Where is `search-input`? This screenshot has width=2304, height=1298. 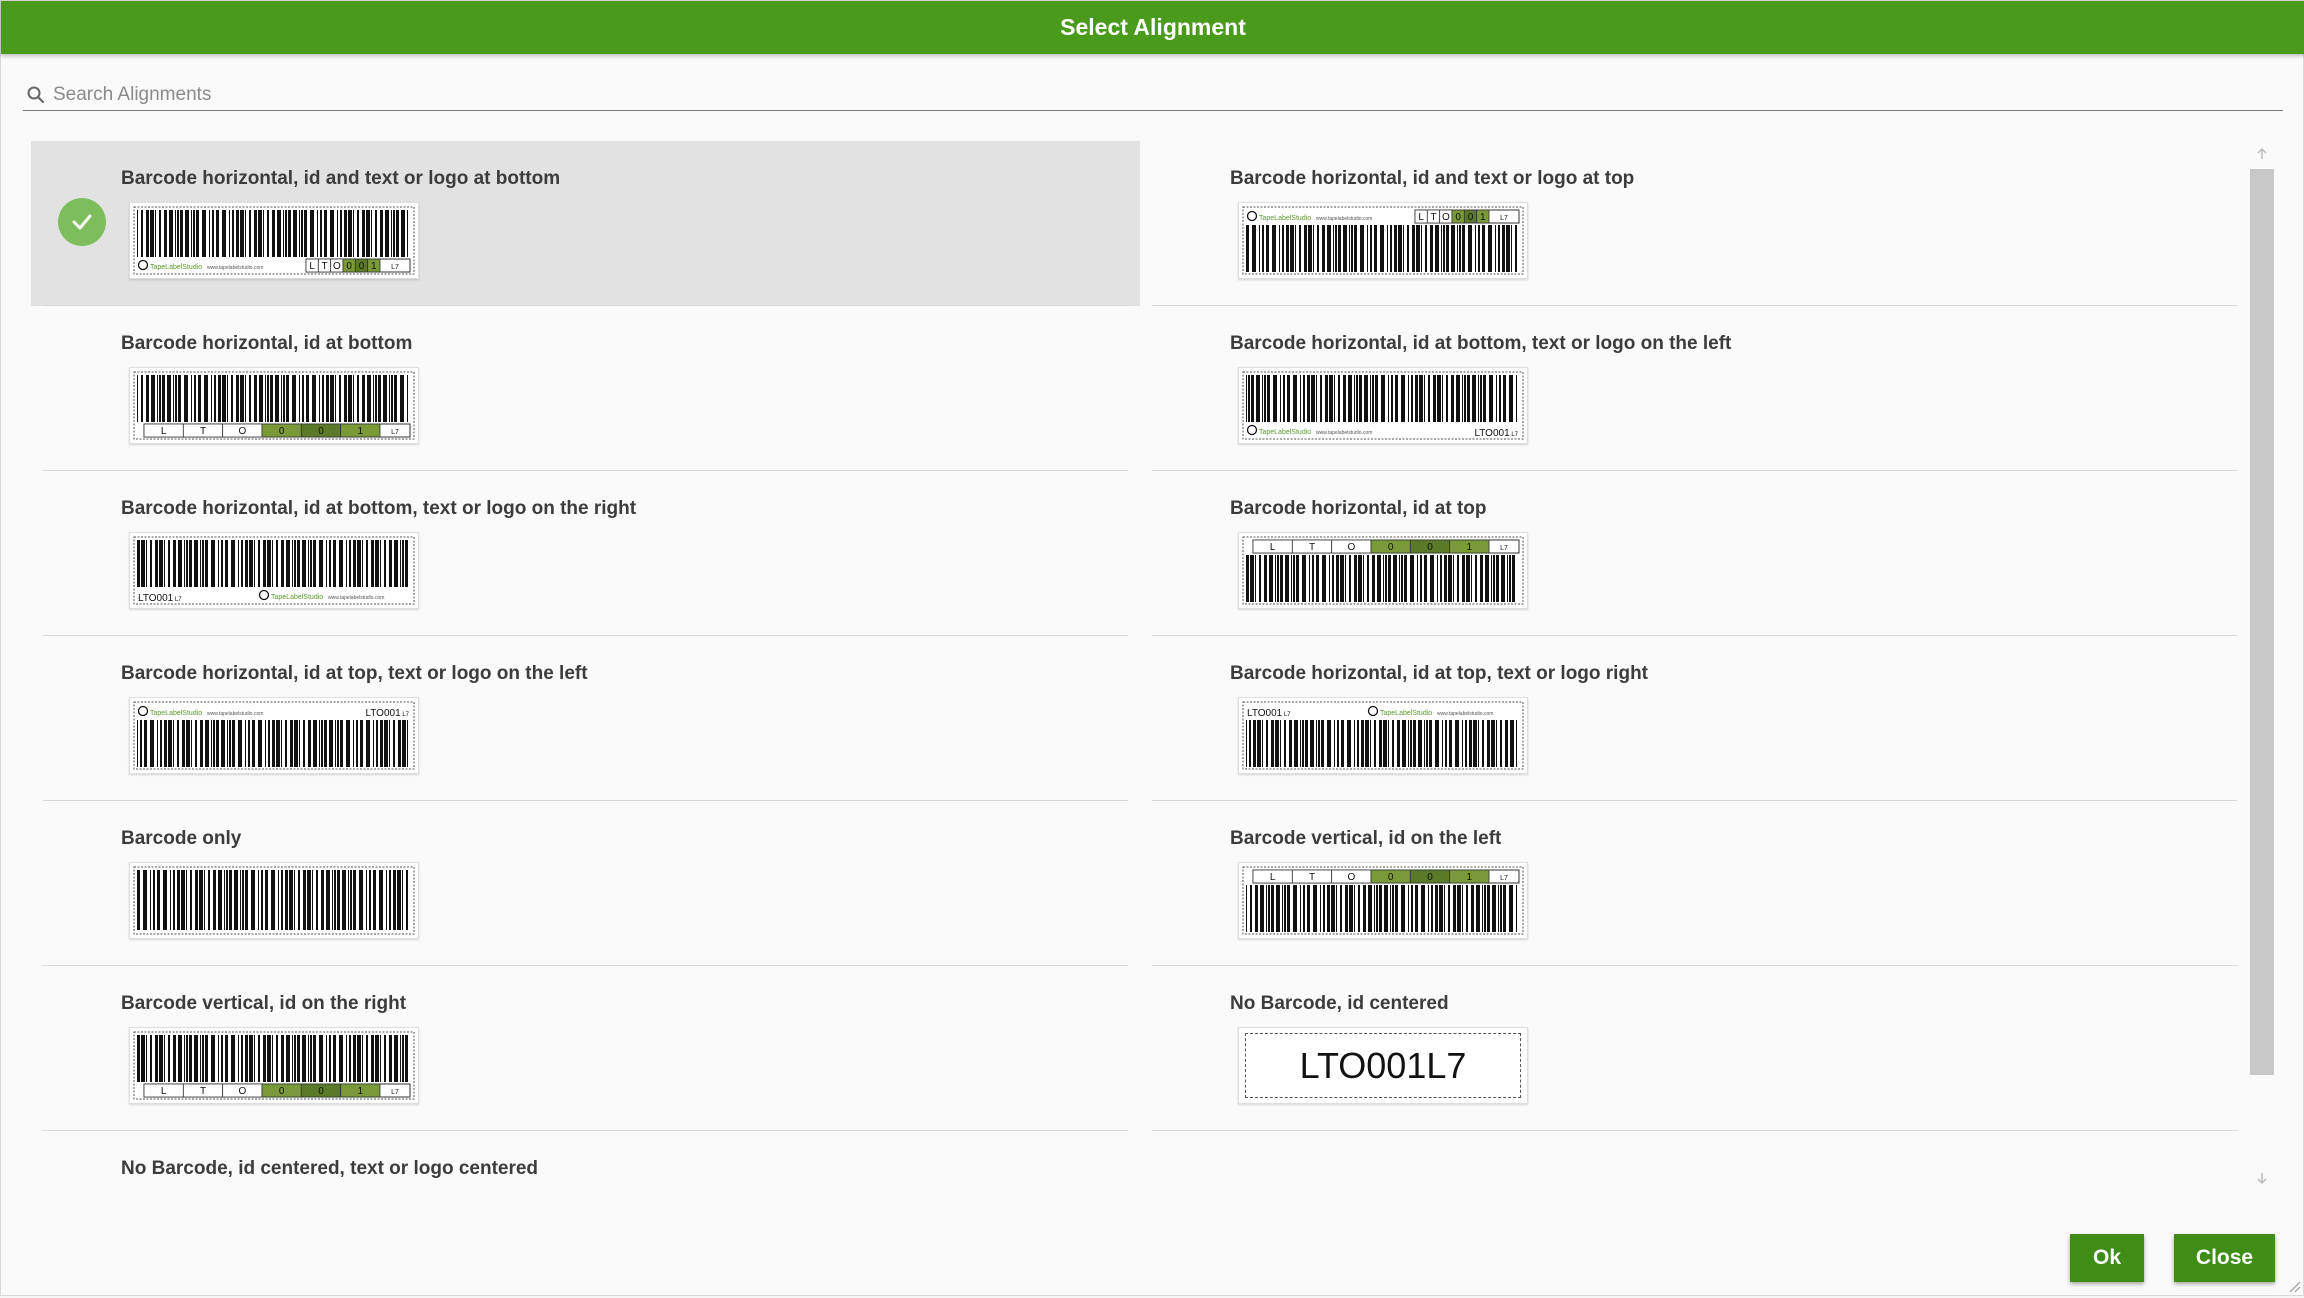
search-input is located at coordinates (1153, 94).